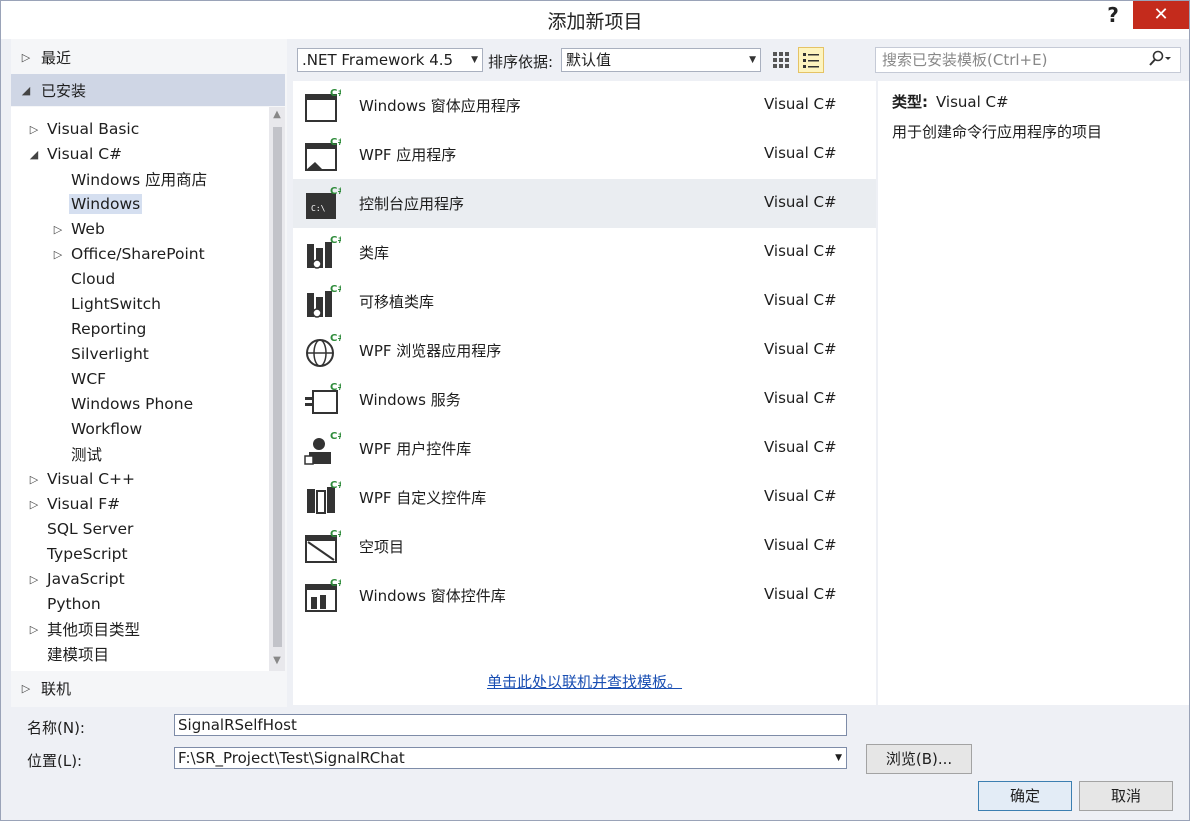 This screenshot has height=821, width=1190. Describe the element at coordinates (63, 604) in the screenshot. I see `tree-item: Python` at that location.